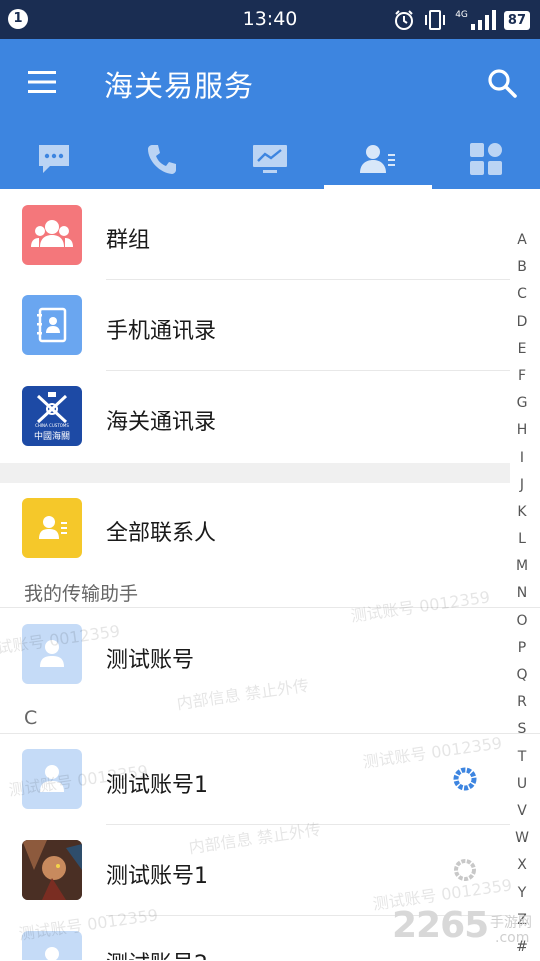 This screenshot has height=961, width=540. I want to click on alphabet-letter: W, so click(522, 838).